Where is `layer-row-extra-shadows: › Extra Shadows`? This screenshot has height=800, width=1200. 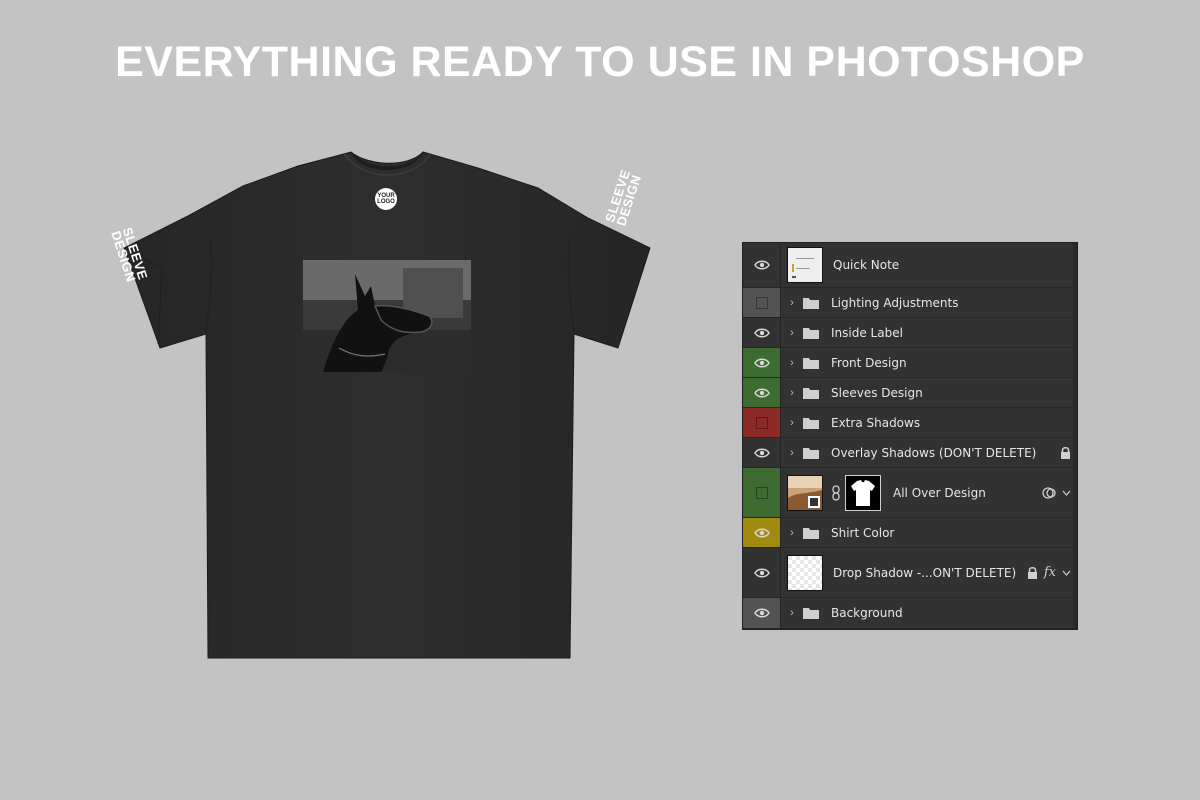 layer-row-extra-shadows: › Extra Shadows is located at coordinates (910, 423).